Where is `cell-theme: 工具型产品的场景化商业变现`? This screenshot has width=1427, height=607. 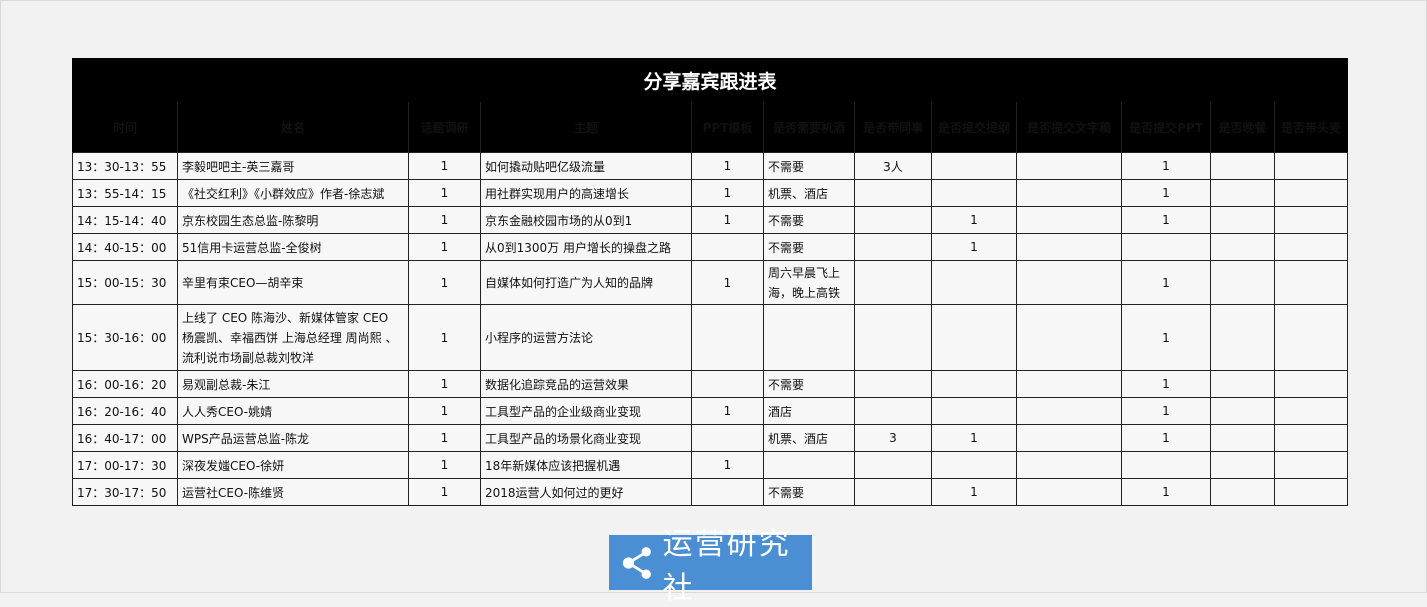 cell-theme: 工具型产品的场景化商业变现 is located at coordinates (586, 438).